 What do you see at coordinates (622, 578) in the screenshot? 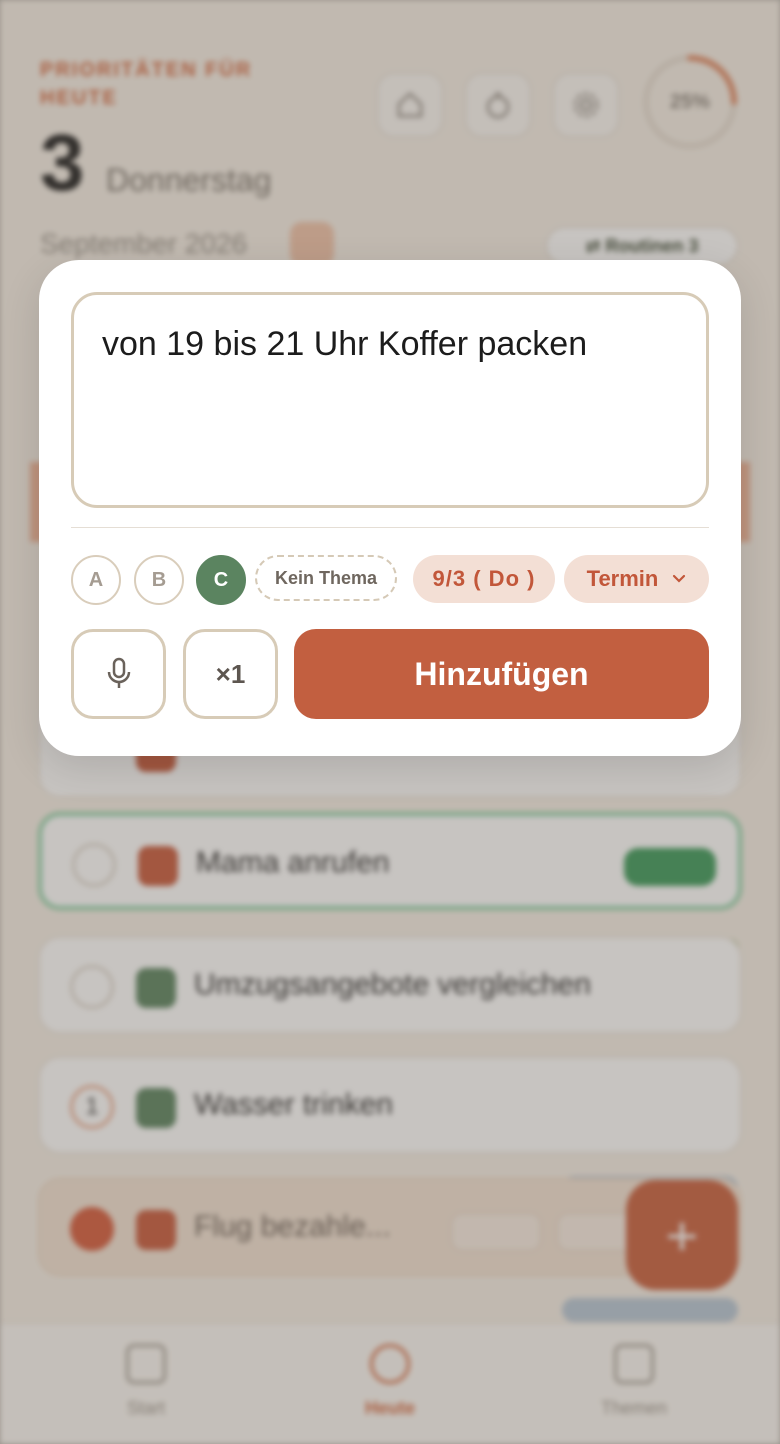
I see `termin-label: Termin` at bounding box center [622, 578].